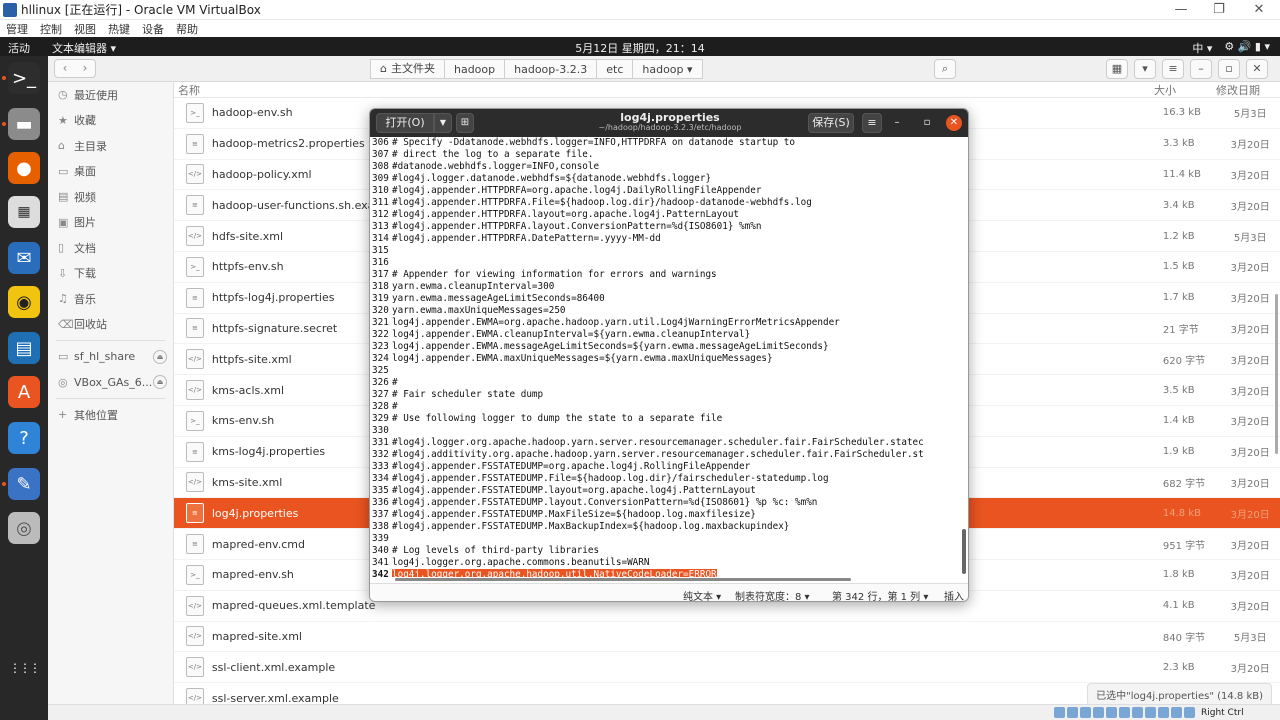 This screenshot has height=720, width=1280. I want to click on rhythmbox-icon: ◉, so click(24, 302).